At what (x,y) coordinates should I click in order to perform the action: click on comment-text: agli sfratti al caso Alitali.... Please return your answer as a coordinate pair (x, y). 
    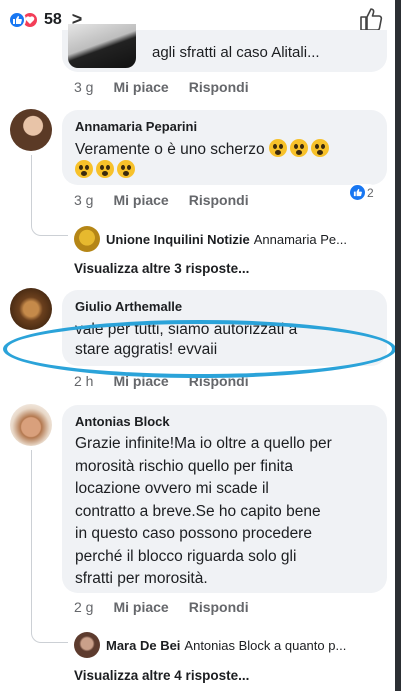
    Looking at the image, I should click on (236, 52).